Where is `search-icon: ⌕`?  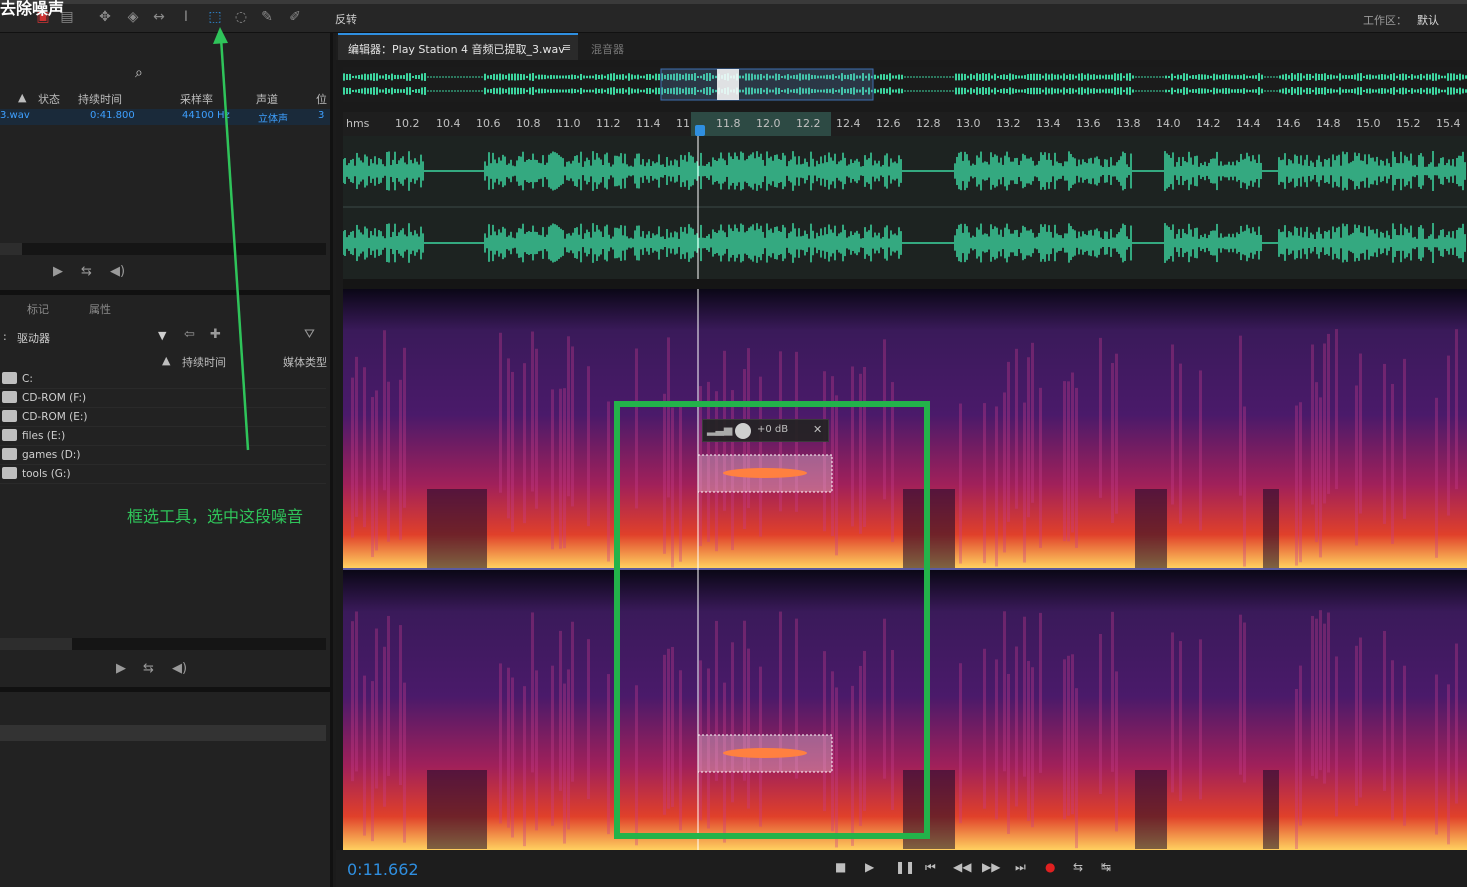
search-icon: ⌕ is located at coordinates (139, 73).